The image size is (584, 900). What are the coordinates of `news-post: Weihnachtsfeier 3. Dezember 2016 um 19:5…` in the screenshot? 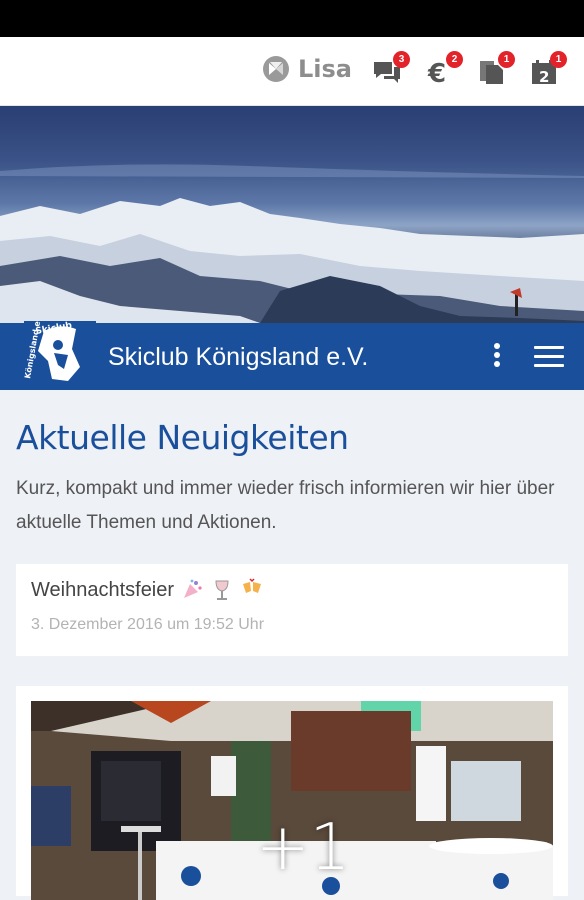 It's located at (292, 610).